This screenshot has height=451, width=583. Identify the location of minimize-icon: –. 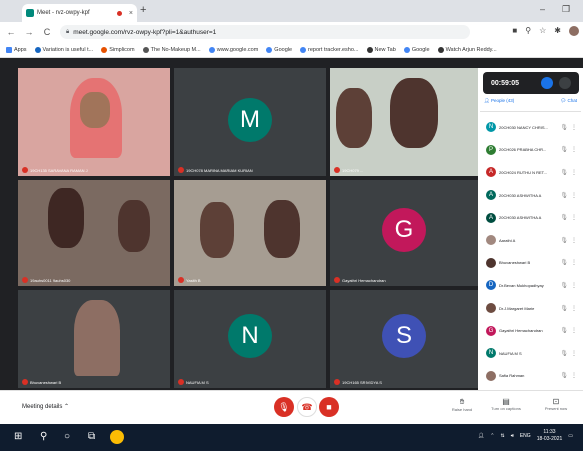
(542, 9).